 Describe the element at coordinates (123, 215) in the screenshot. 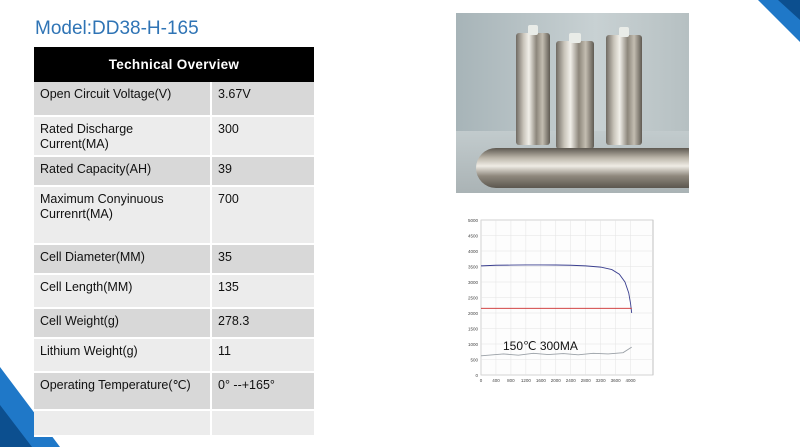

I see `row-label: Maximum Conyinuous Currenrt(MA)` at that location.